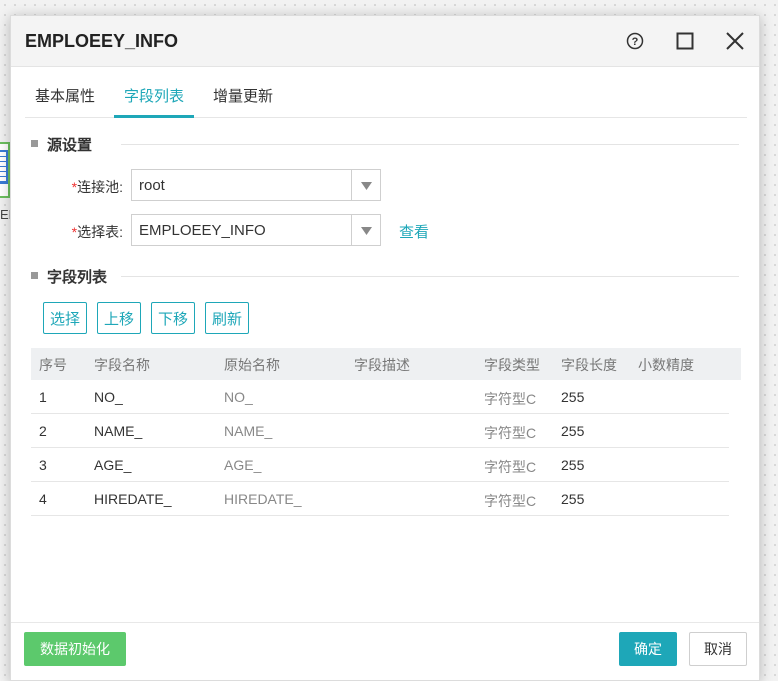 The height and width of the screenshot is (681, 778). I want to click on refresh-button: 刷新, so click(227, 318).